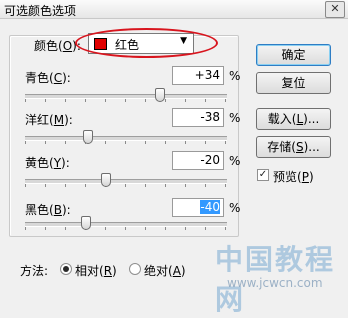 This screenshot has height=318, width=348. I want to click on black-label: 黑色(B):, so click(48, 210).